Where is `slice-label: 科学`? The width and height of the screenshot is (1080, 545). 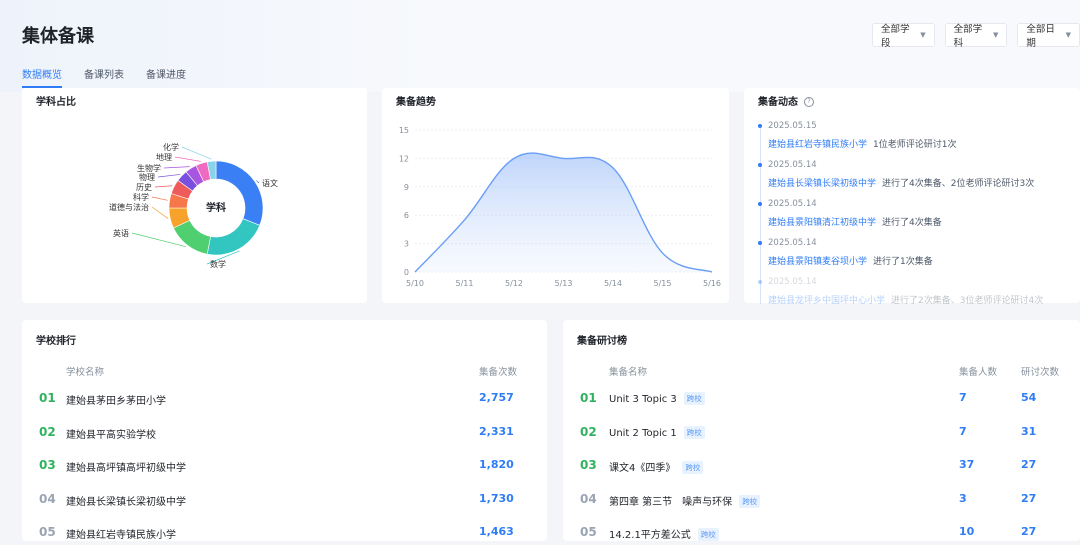 slice-label: 科学 is located at coordinates (141, 197).